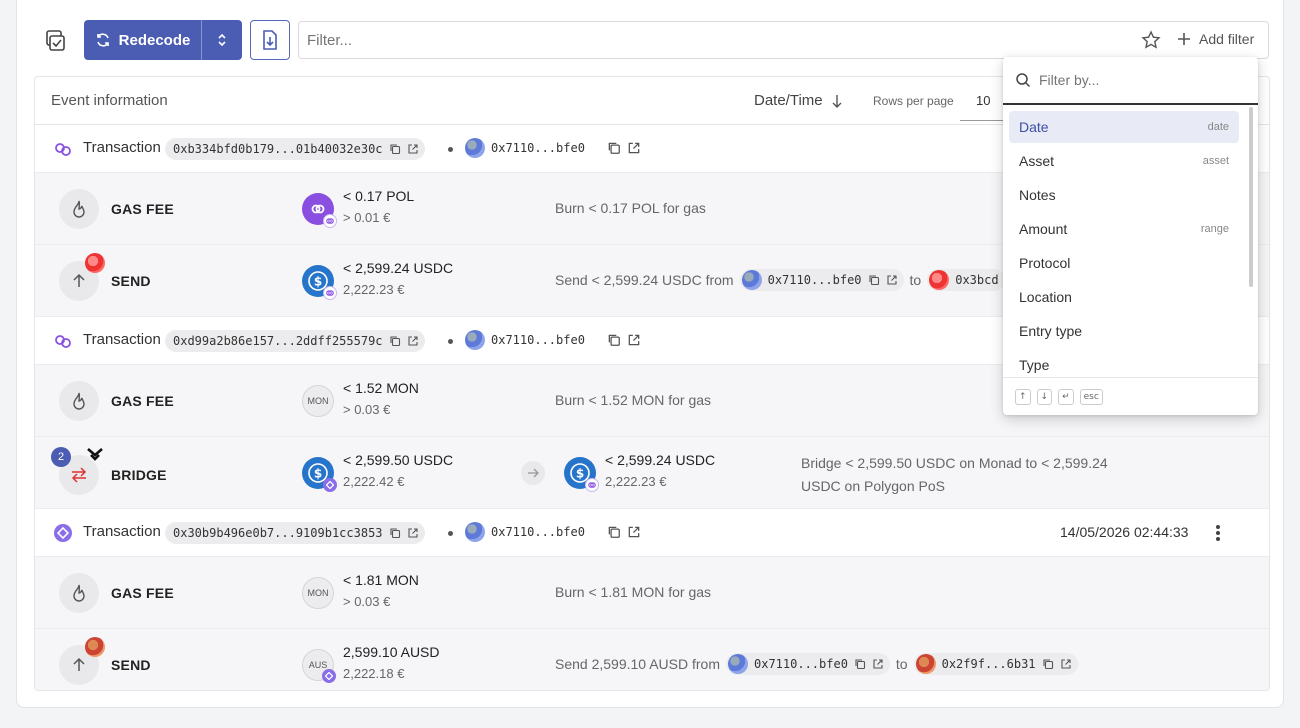  What do you see at coordinates (1023, 80) in the screenshot?
I see `search-icon` at bounding box center [1023, 80].